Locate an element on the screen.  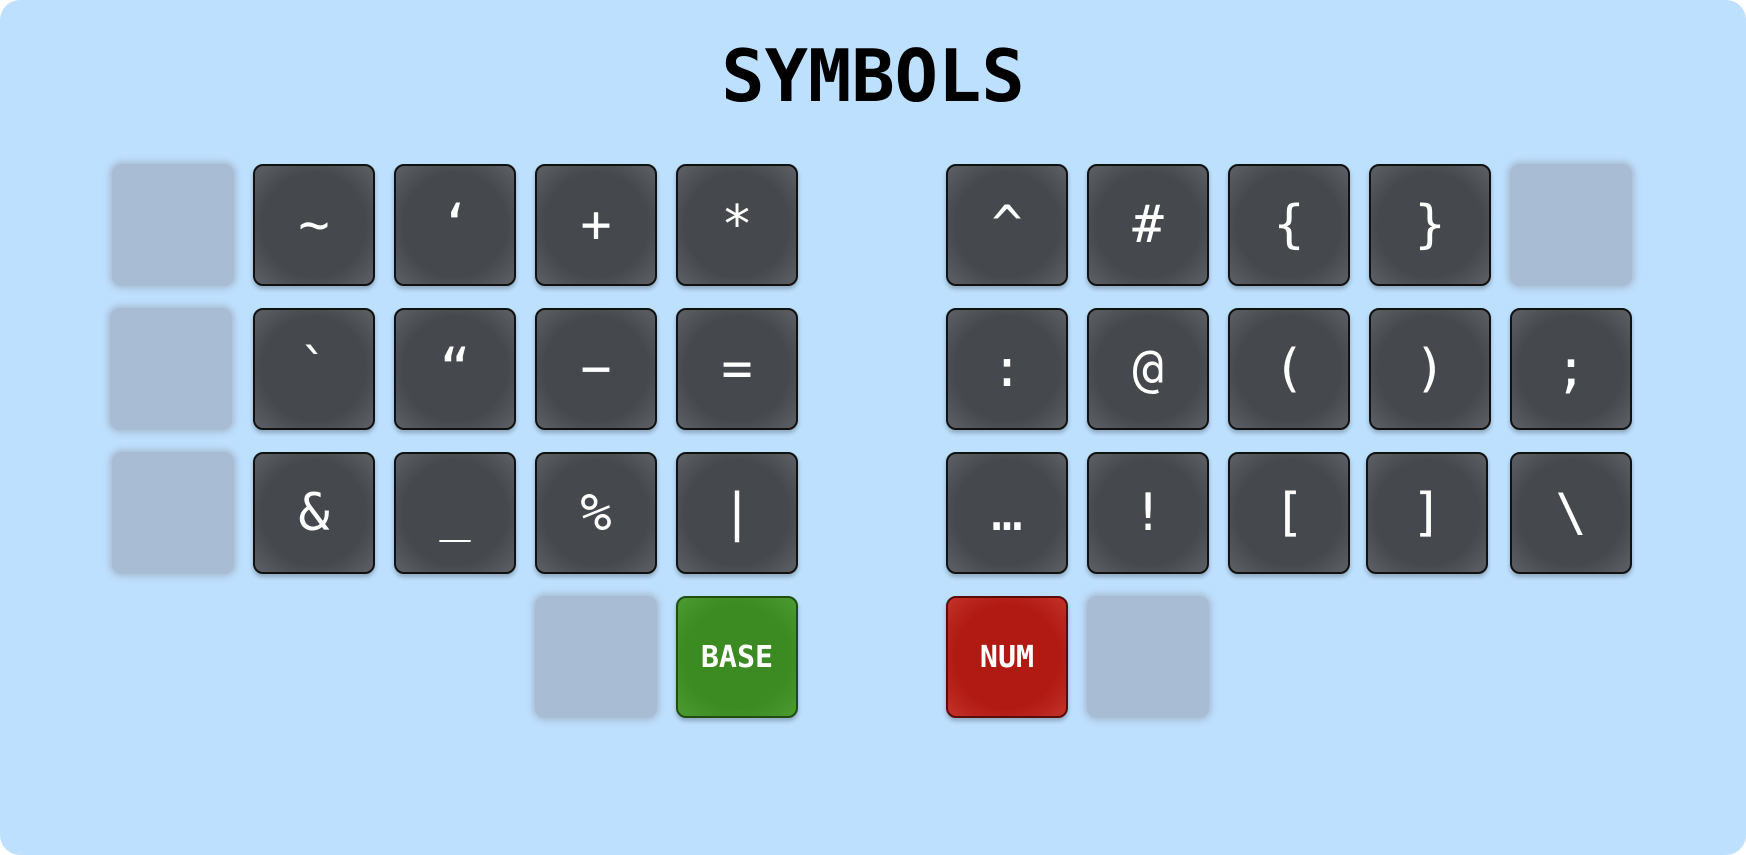
key-exclamation: ! is located at coordinates (1148, 513).